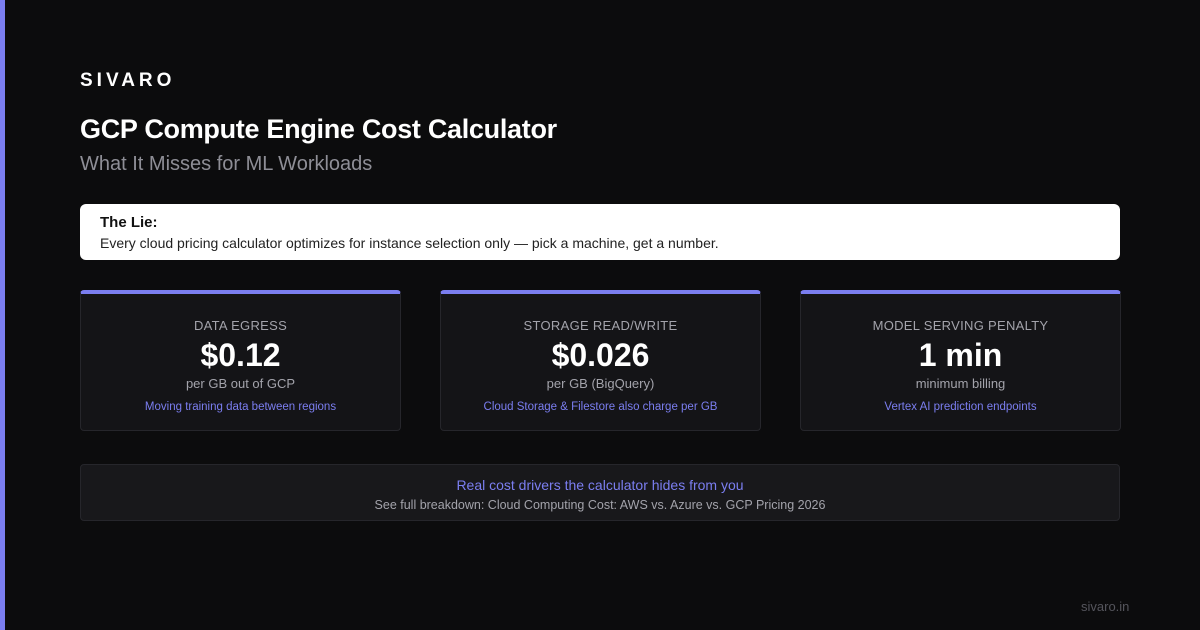 The width and height of the screenshot is (1200, 630). I want to click on card-value: $0.026, so click(600, 355).